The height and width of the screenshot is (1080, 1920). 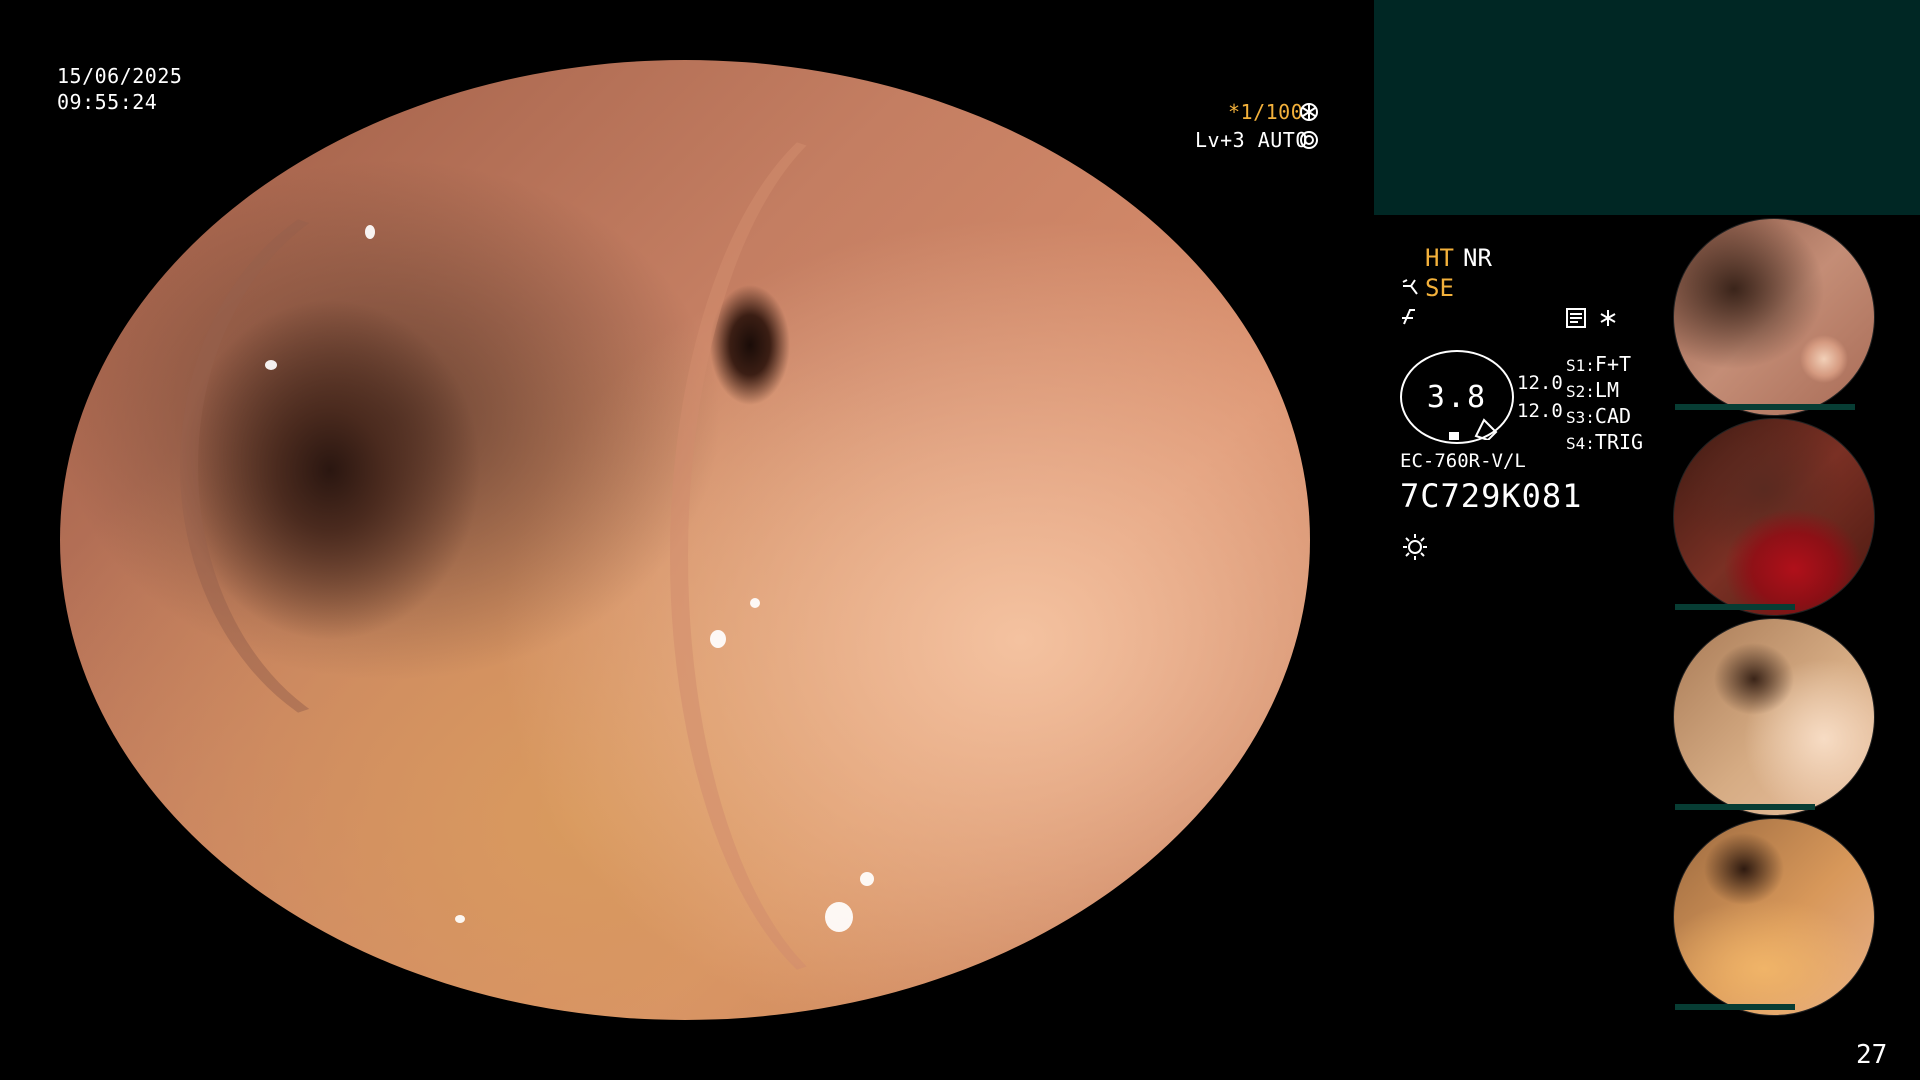 I want to click on record-icon, so click(x=1576, y=318).